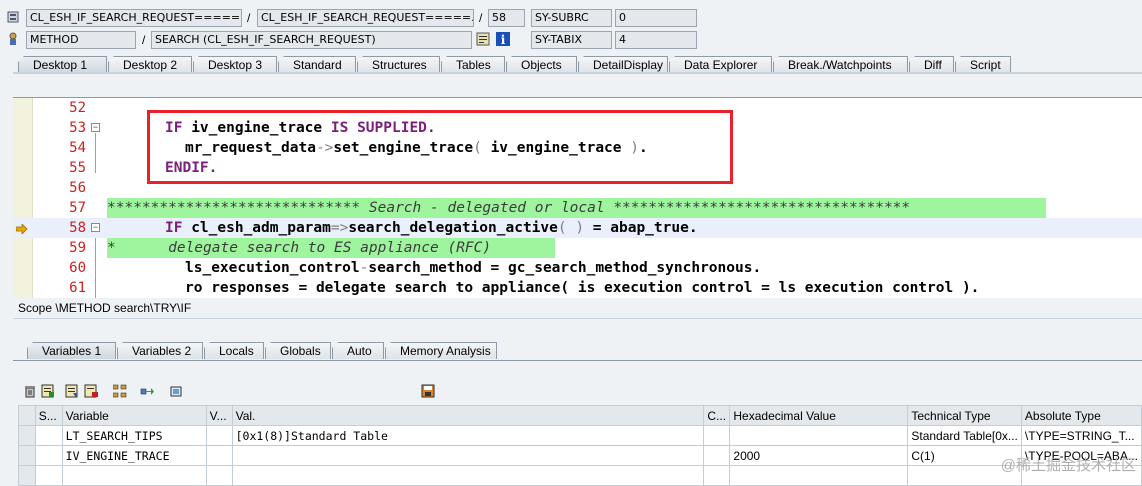 Image resolution: width=1142 pixels, height=486 pixels. I want to click on line-number: 53, so click(77, 128).